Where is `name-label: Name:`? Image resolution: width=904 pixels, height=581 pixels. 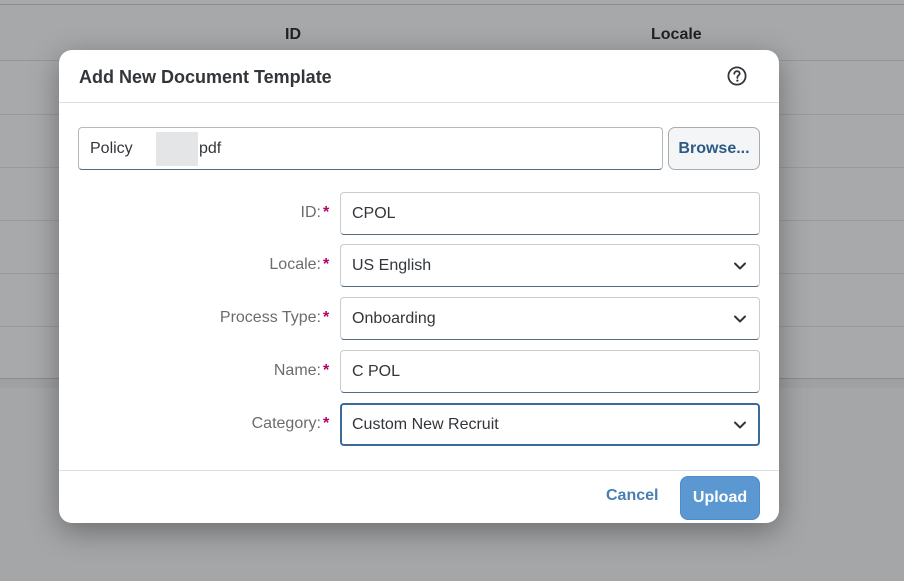
name-label: Name: is located at coordinates (297, 370).